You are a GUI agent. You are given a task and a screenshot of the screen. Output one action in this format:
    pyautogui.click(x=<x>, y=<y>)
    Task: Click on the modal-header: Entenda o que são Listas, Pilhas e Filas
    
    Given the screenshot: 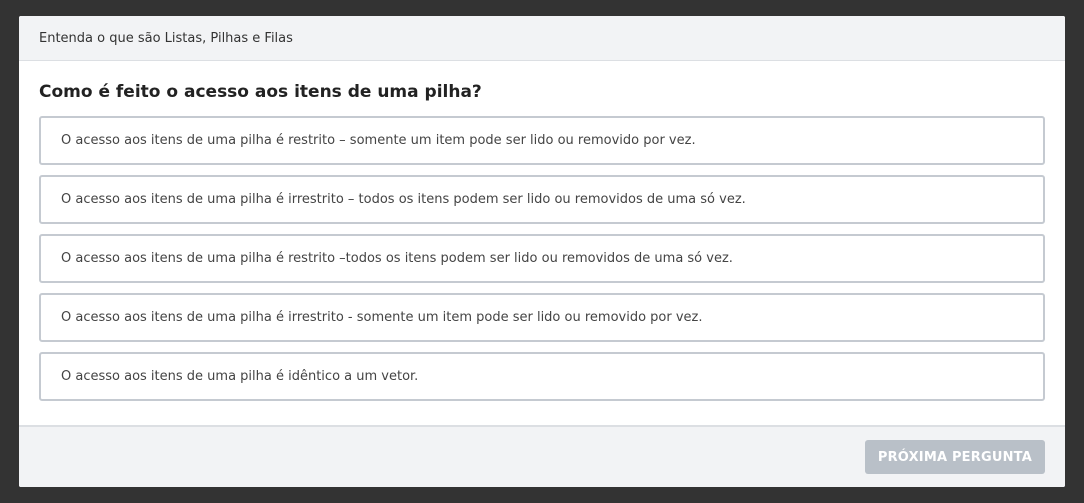 What is the action you would take?
    pyautogui.click(x=542, y=38)
    